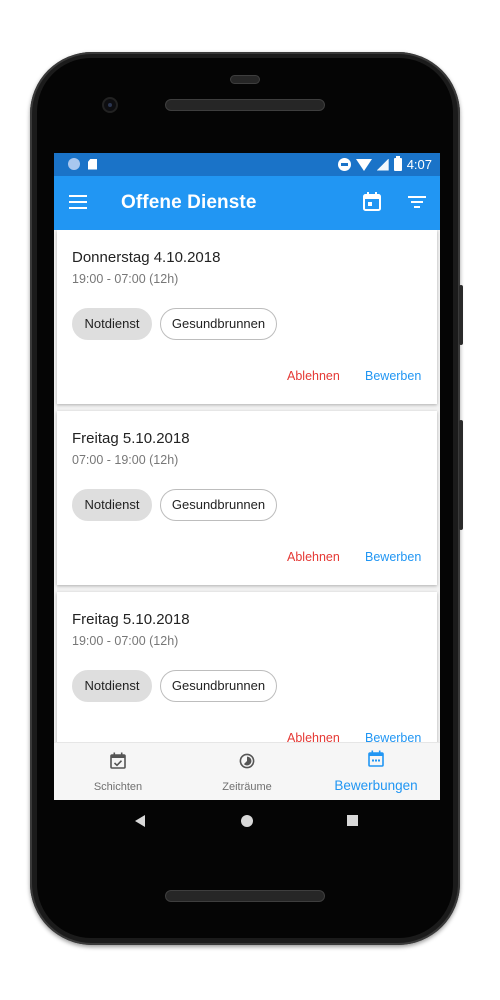 The height and width of the screenshot is (1000, 500). What do you see at coordinates (146, 257) in the screenshot?
I see `shift-date: Donnerstag 4.10.2018` at bounding box center [146, 257].